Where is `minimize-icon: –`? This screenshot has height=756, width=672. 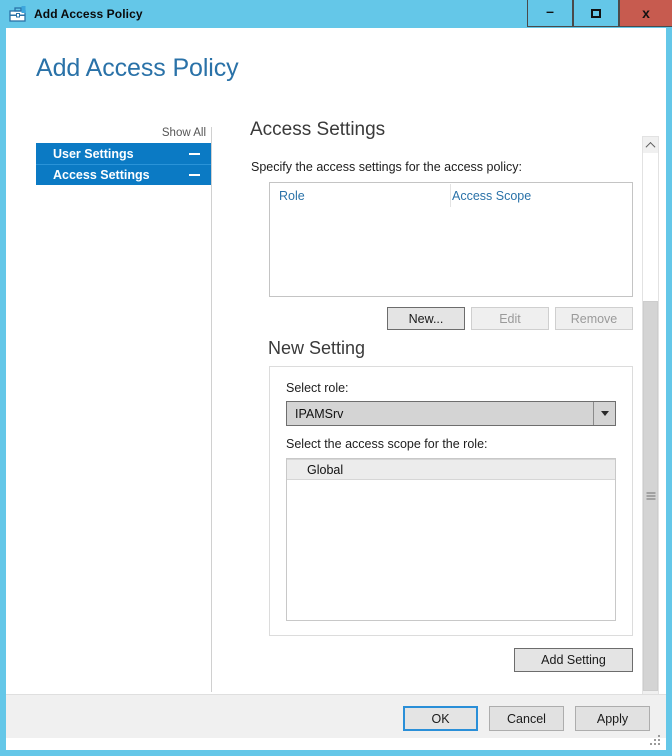
minimize-icon: – is located at coordinates (550, 10).